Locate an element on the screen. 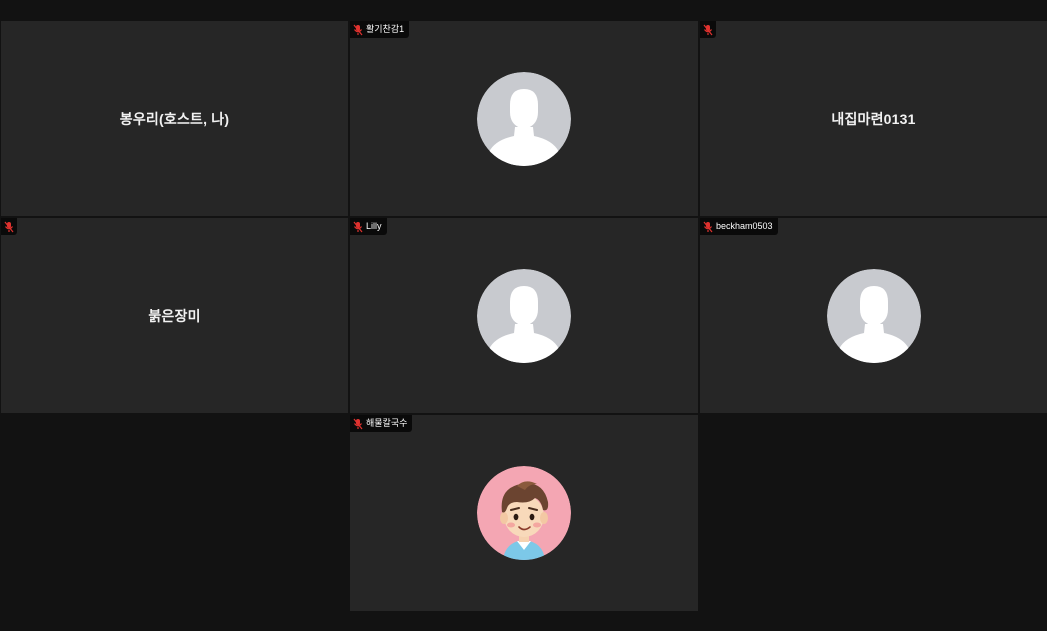 This screenshot has height=631, width=1047. cartoon-boy-avatar is located at coordinates (524, 513).